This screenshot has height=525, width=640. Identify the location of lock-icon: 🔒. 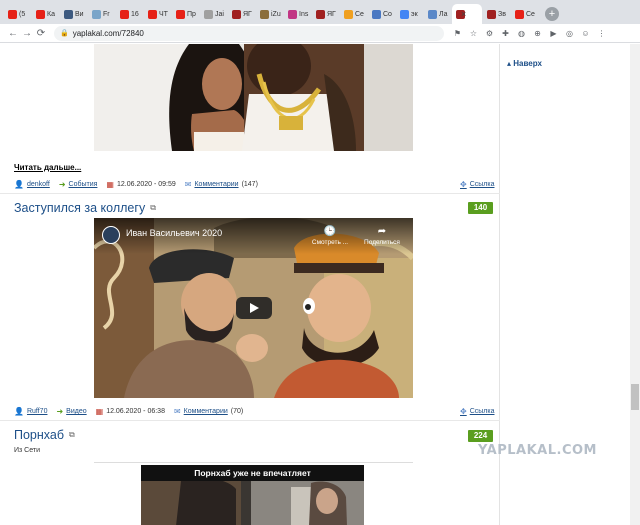
(64, 33).